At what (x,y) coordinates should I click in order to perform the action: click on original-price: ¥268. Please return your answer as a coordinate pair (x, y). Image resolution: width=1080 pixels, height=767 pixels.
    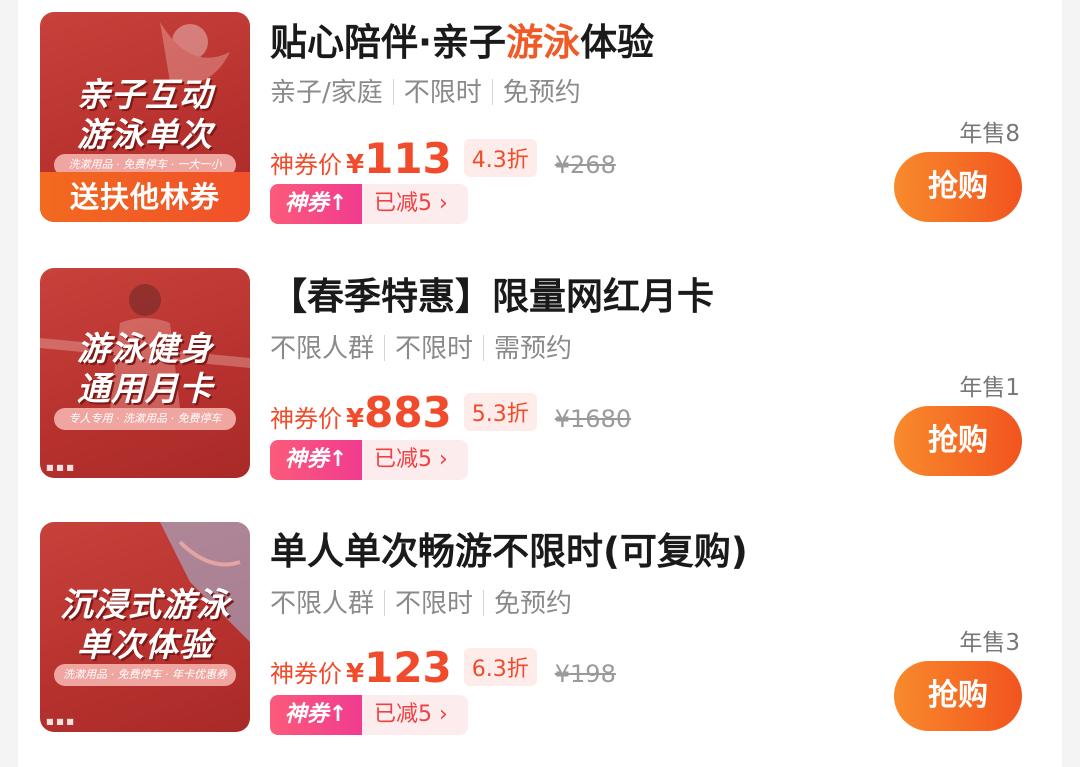
    Looking at the image, I should click on (585, 165).